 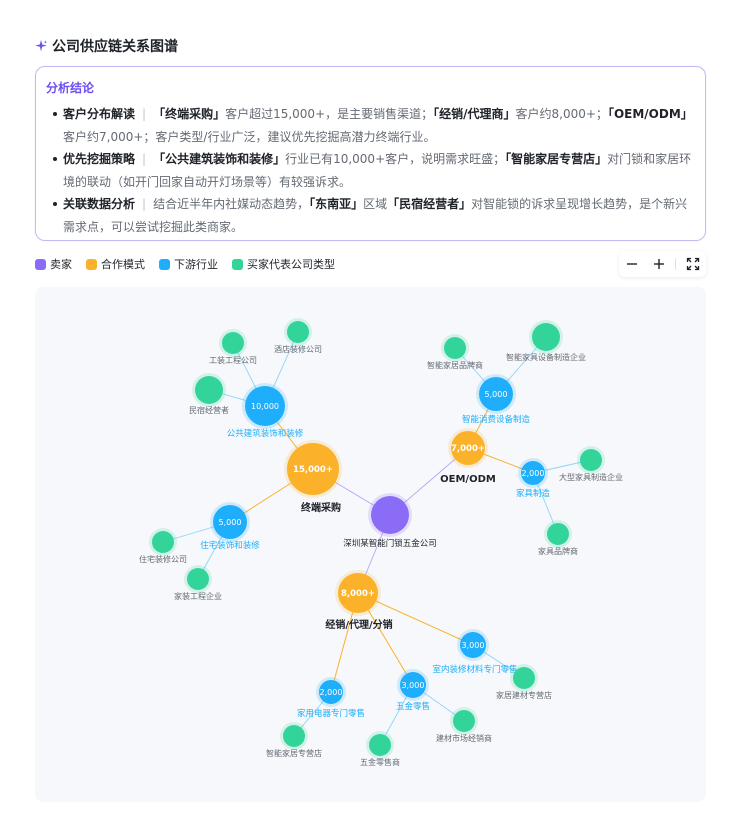 I want to click on summary-item-heading: 客户分布解读, so click(x=99, y=114).